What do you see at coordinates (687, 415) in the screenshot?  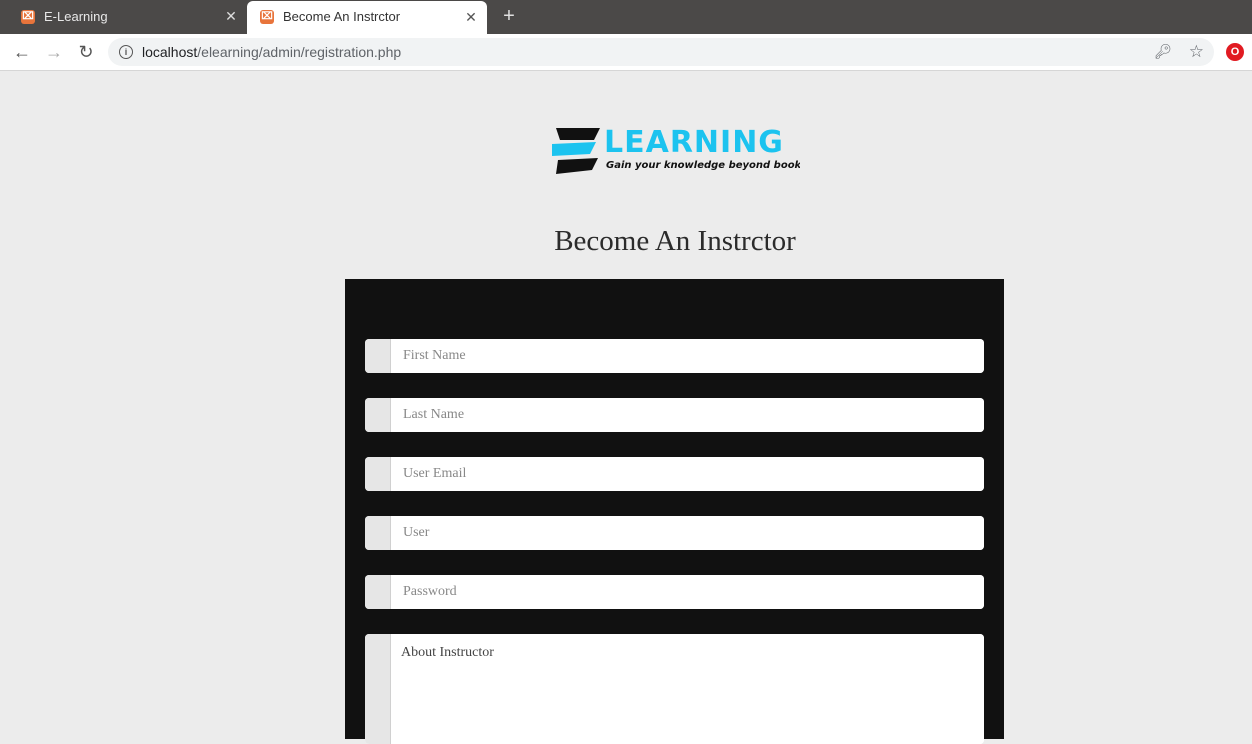 I see `last-name-input` at bounding box center [687, 415].